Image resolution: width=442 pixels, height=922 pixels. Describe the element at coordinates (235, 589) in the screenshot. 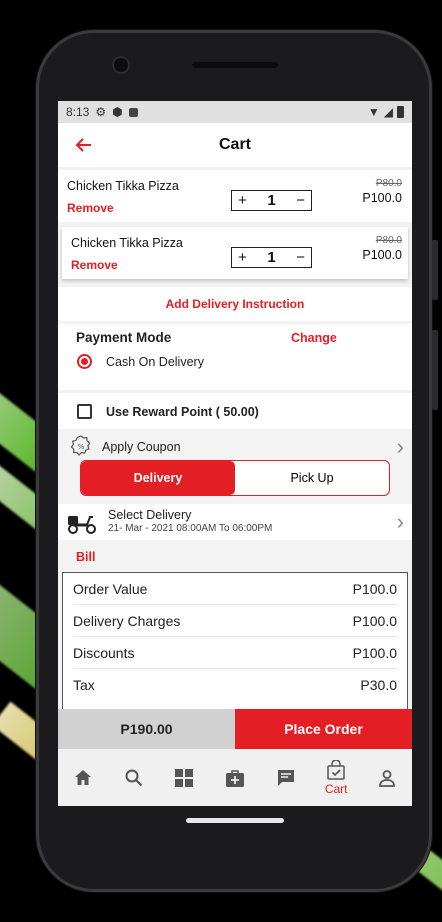

I see `bill-row: Order Value P100.0` at that location.